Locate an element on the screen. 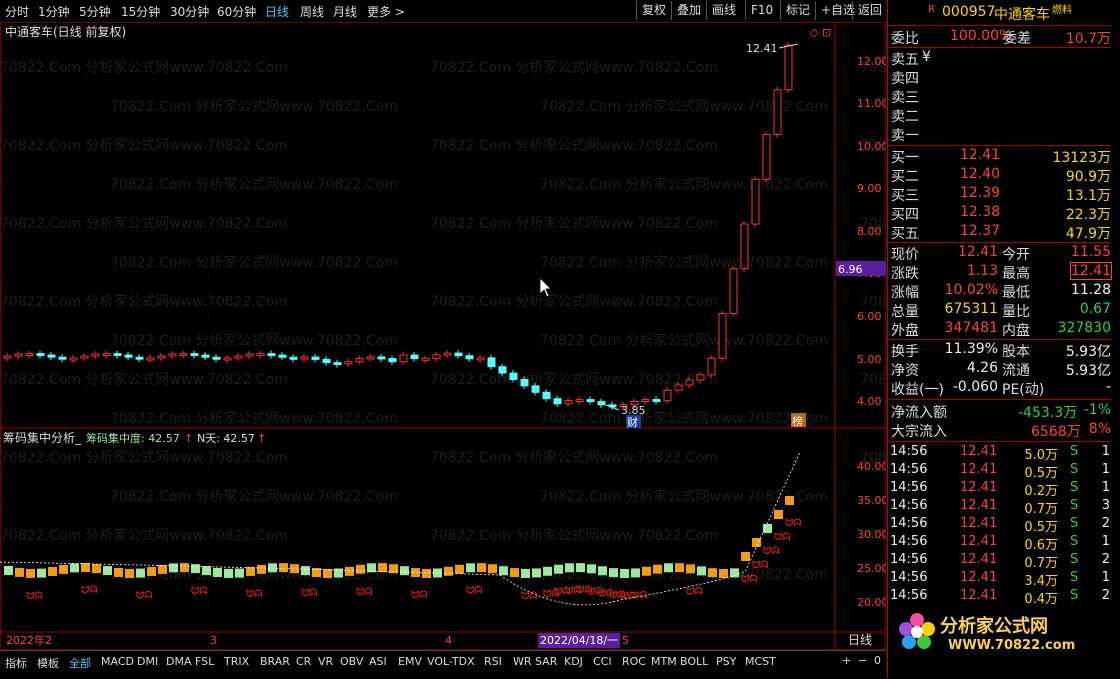 The height and width of the screenshot is (679, 1120). indicator-tab: BOLL is located at coordinates (694, 661).